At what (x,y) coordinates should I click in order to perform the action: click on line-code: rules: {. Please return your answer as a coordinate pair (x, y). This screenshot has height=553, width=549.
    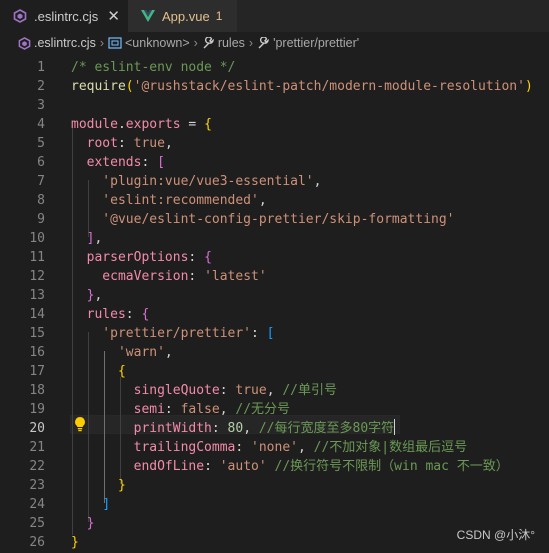
    Looking at the image, I should click on (110, 314).